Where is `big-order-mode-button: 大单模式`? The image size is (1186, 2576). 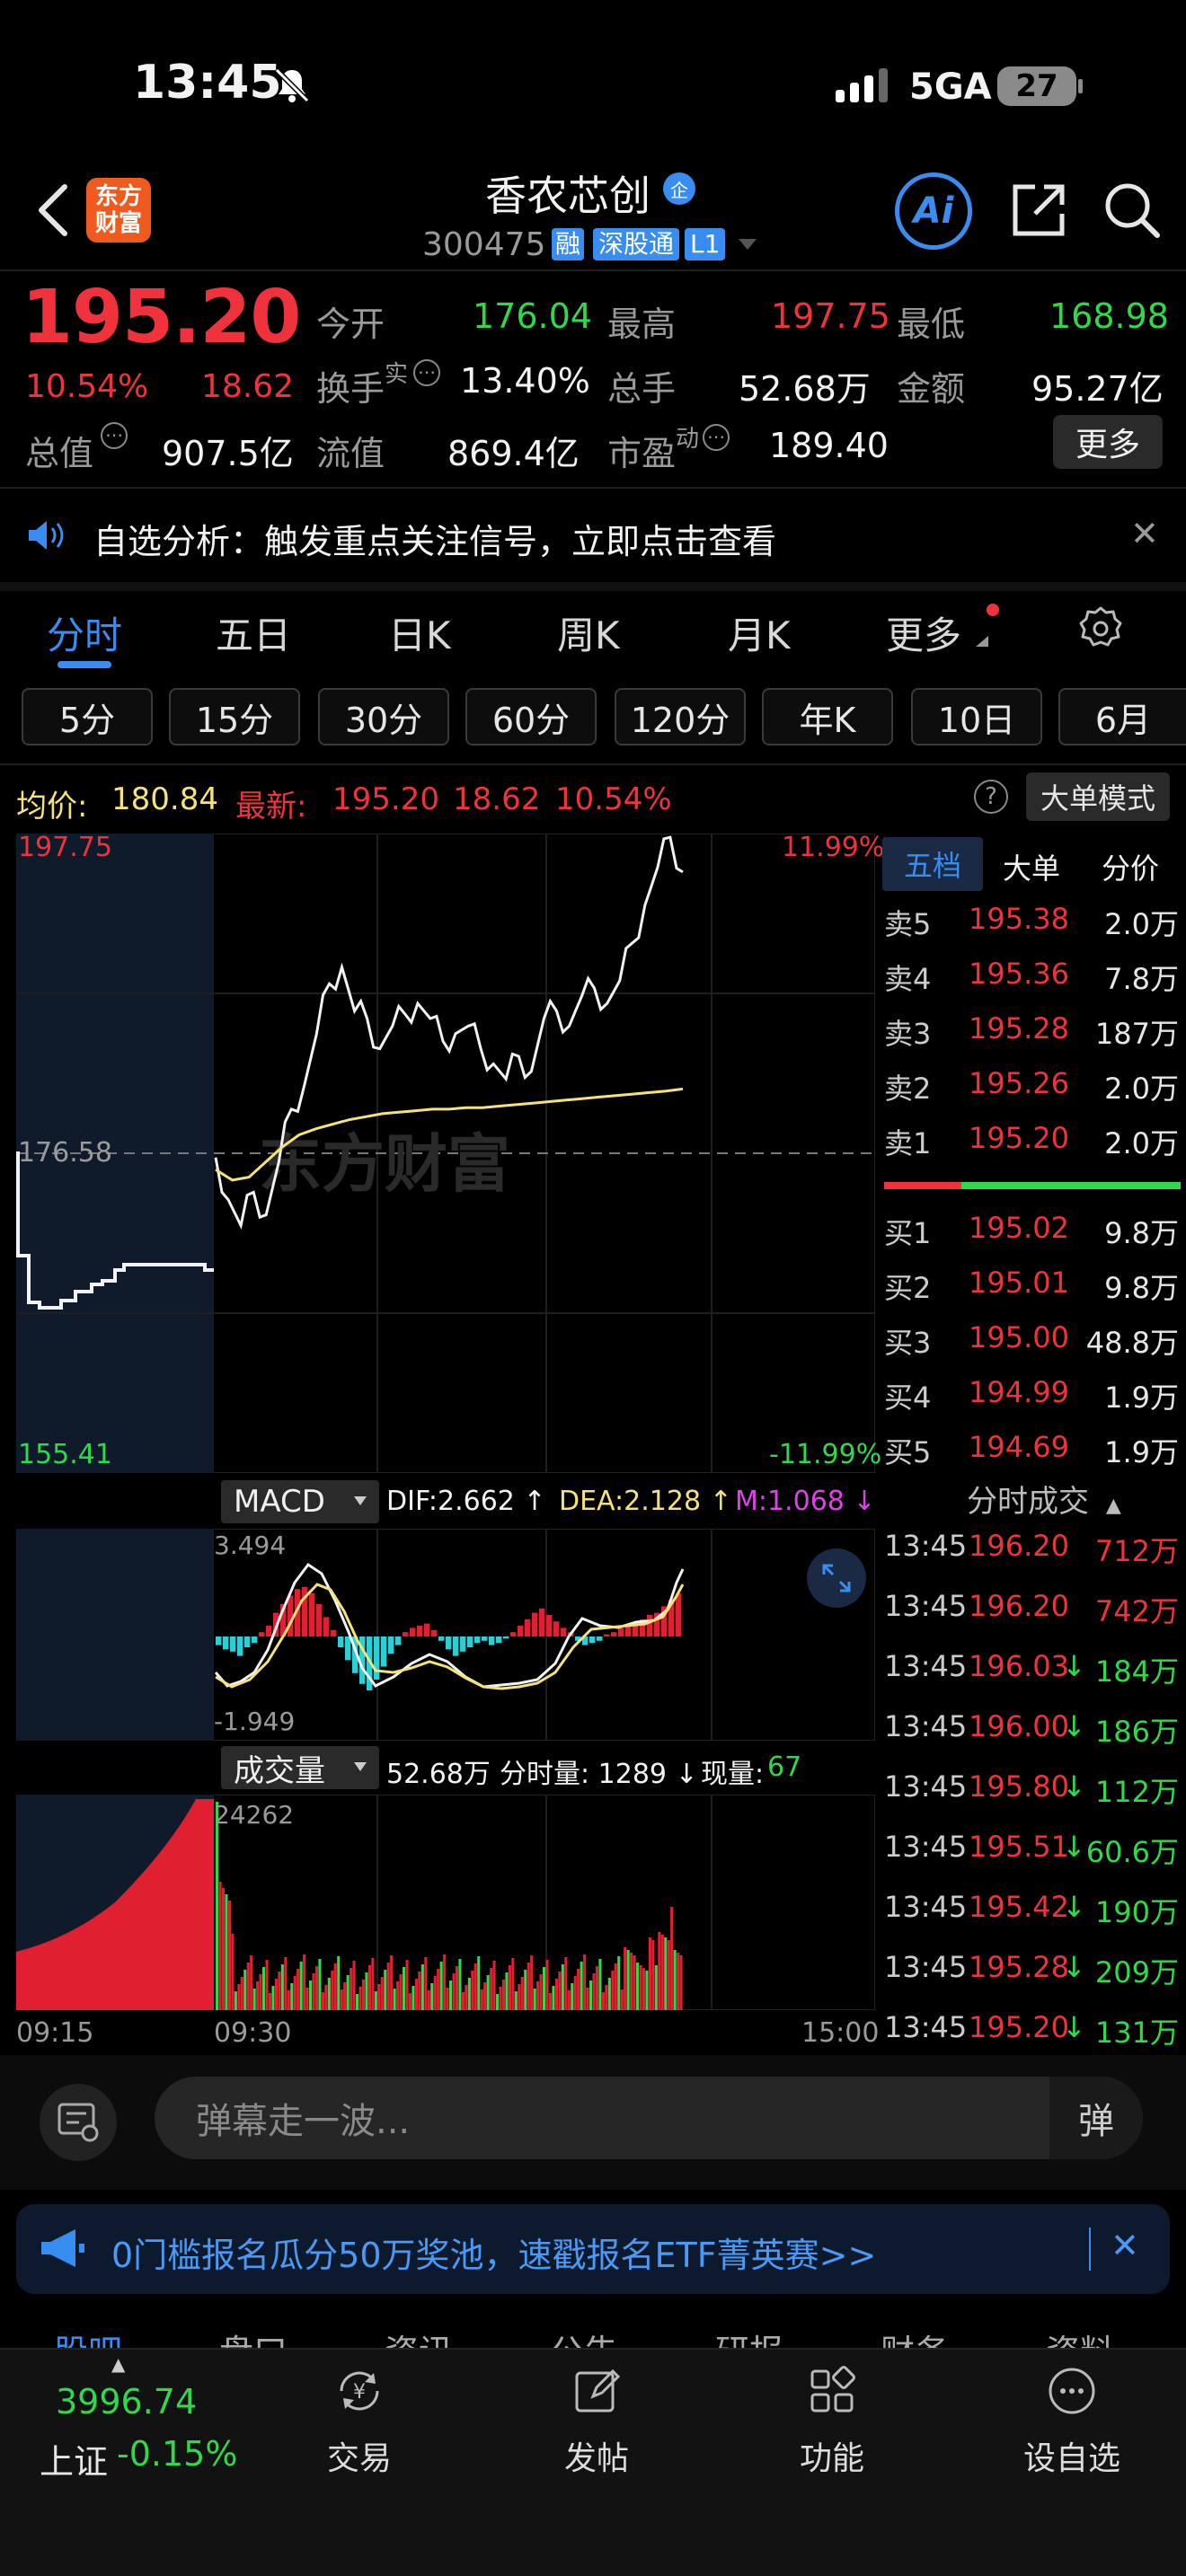
big-order-mode-button: 大单模式 is located at coordinates (1098, 796).